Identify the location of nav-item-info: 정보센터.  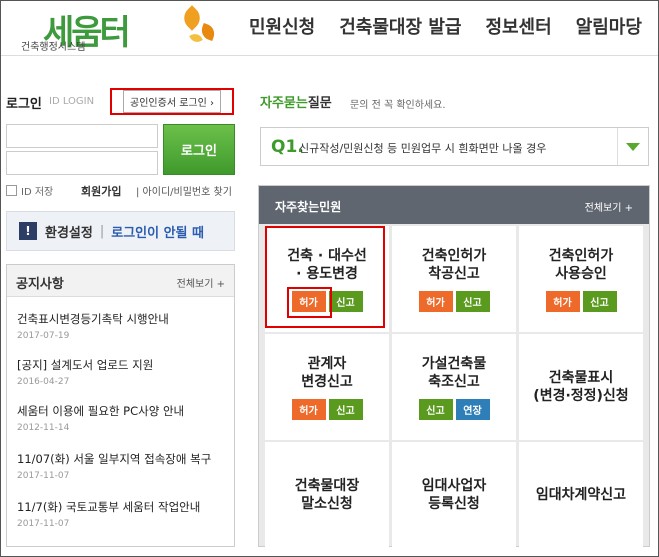
(518, 26).